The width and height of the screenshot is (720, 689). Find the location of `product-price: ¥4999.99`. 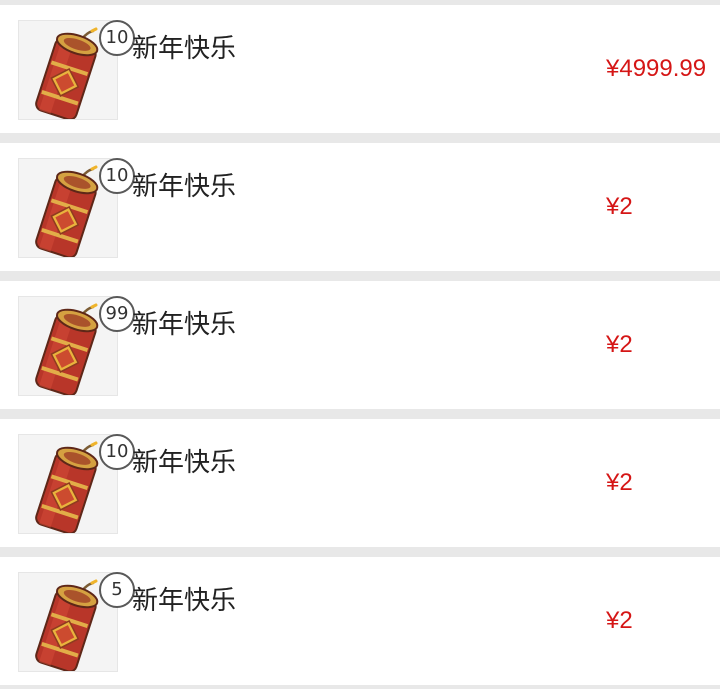

product-price: ¥4999.99 is located at coordinates (656, 68).